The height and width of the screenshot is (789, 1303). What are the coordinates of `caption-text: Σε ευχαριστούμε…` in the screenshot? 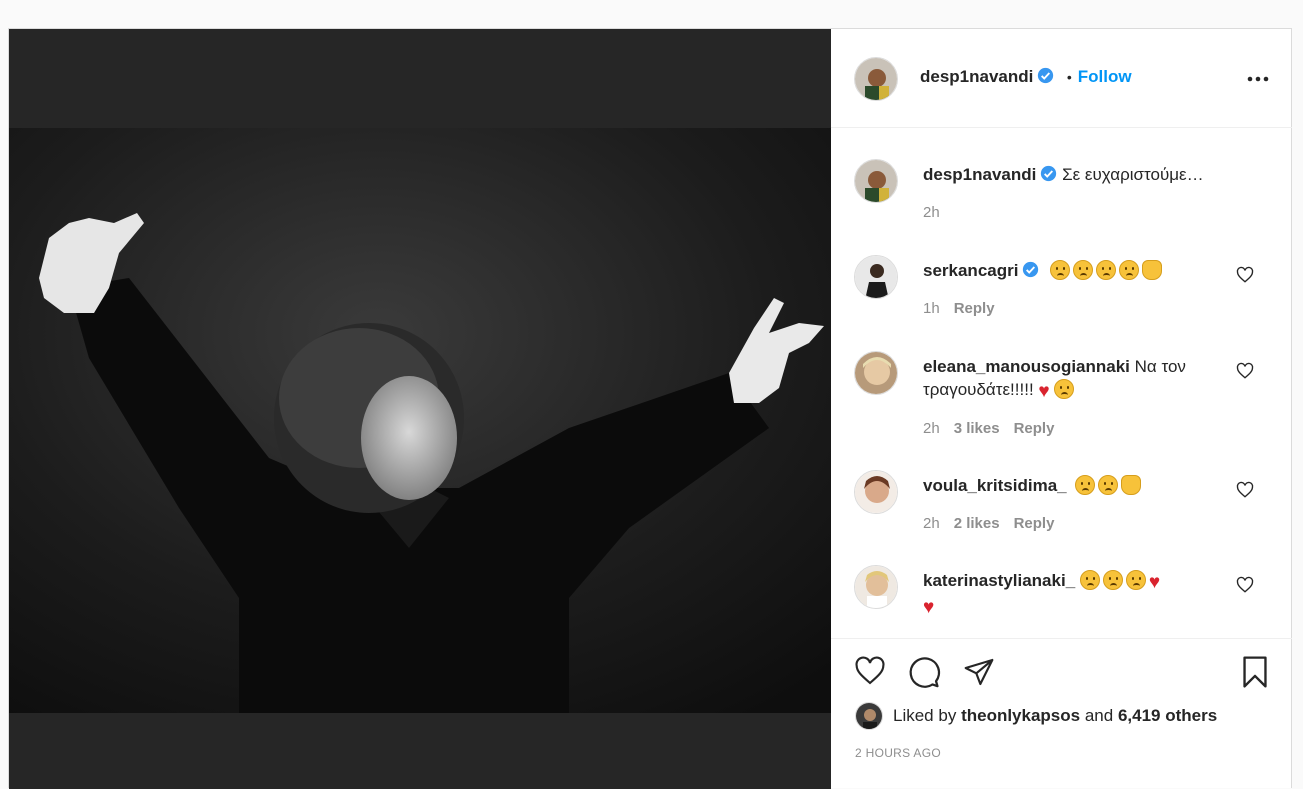 It's located at (1133, 174).